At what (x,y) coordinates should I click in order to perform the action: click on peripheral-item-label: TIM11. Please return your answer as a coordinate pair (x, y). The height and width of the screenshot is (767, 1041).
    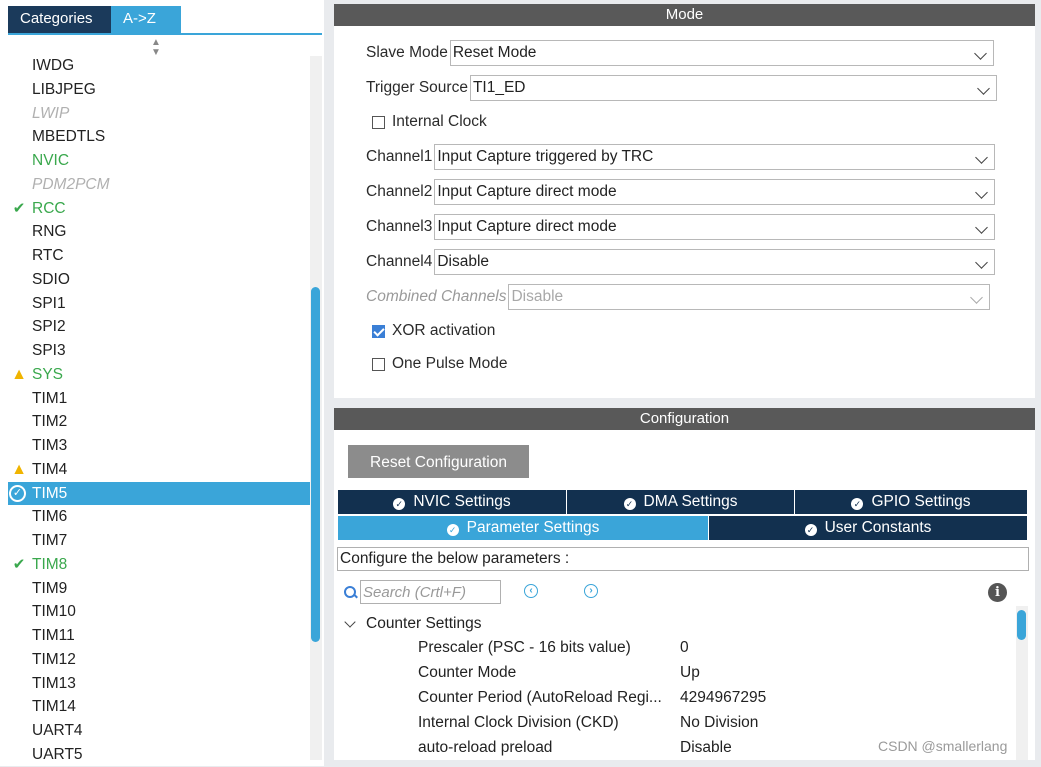
    Looking at the image, I should click on (53, 635).